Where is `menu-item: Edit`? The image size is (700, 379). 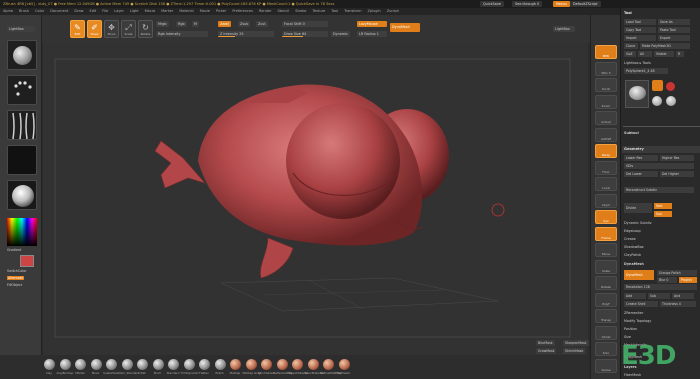 menu-item: Edit is located at coordinates (93, 11).